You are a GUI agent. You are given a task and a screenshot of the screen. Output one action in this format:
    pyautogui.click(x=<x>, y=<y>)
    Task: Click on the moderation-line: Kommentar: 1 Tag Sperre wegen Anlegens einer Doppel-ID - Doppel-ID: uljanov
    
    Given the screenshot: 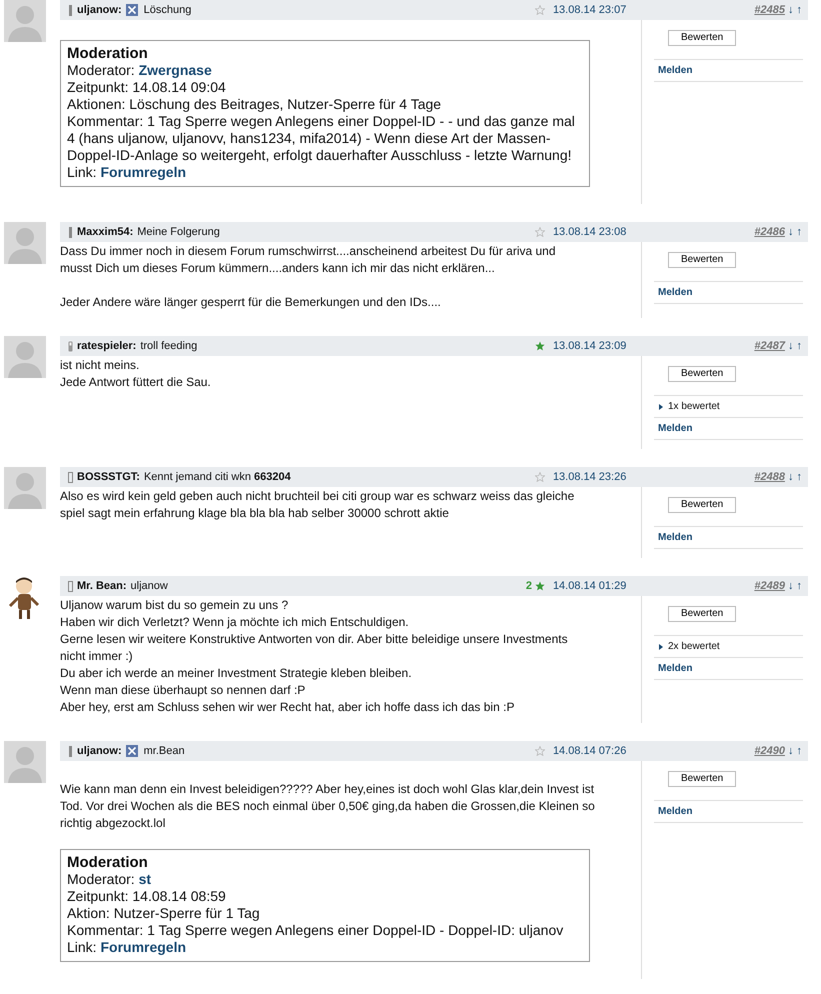 What is the action you would take?
    pyautogui.click(x=315, y=930)
    